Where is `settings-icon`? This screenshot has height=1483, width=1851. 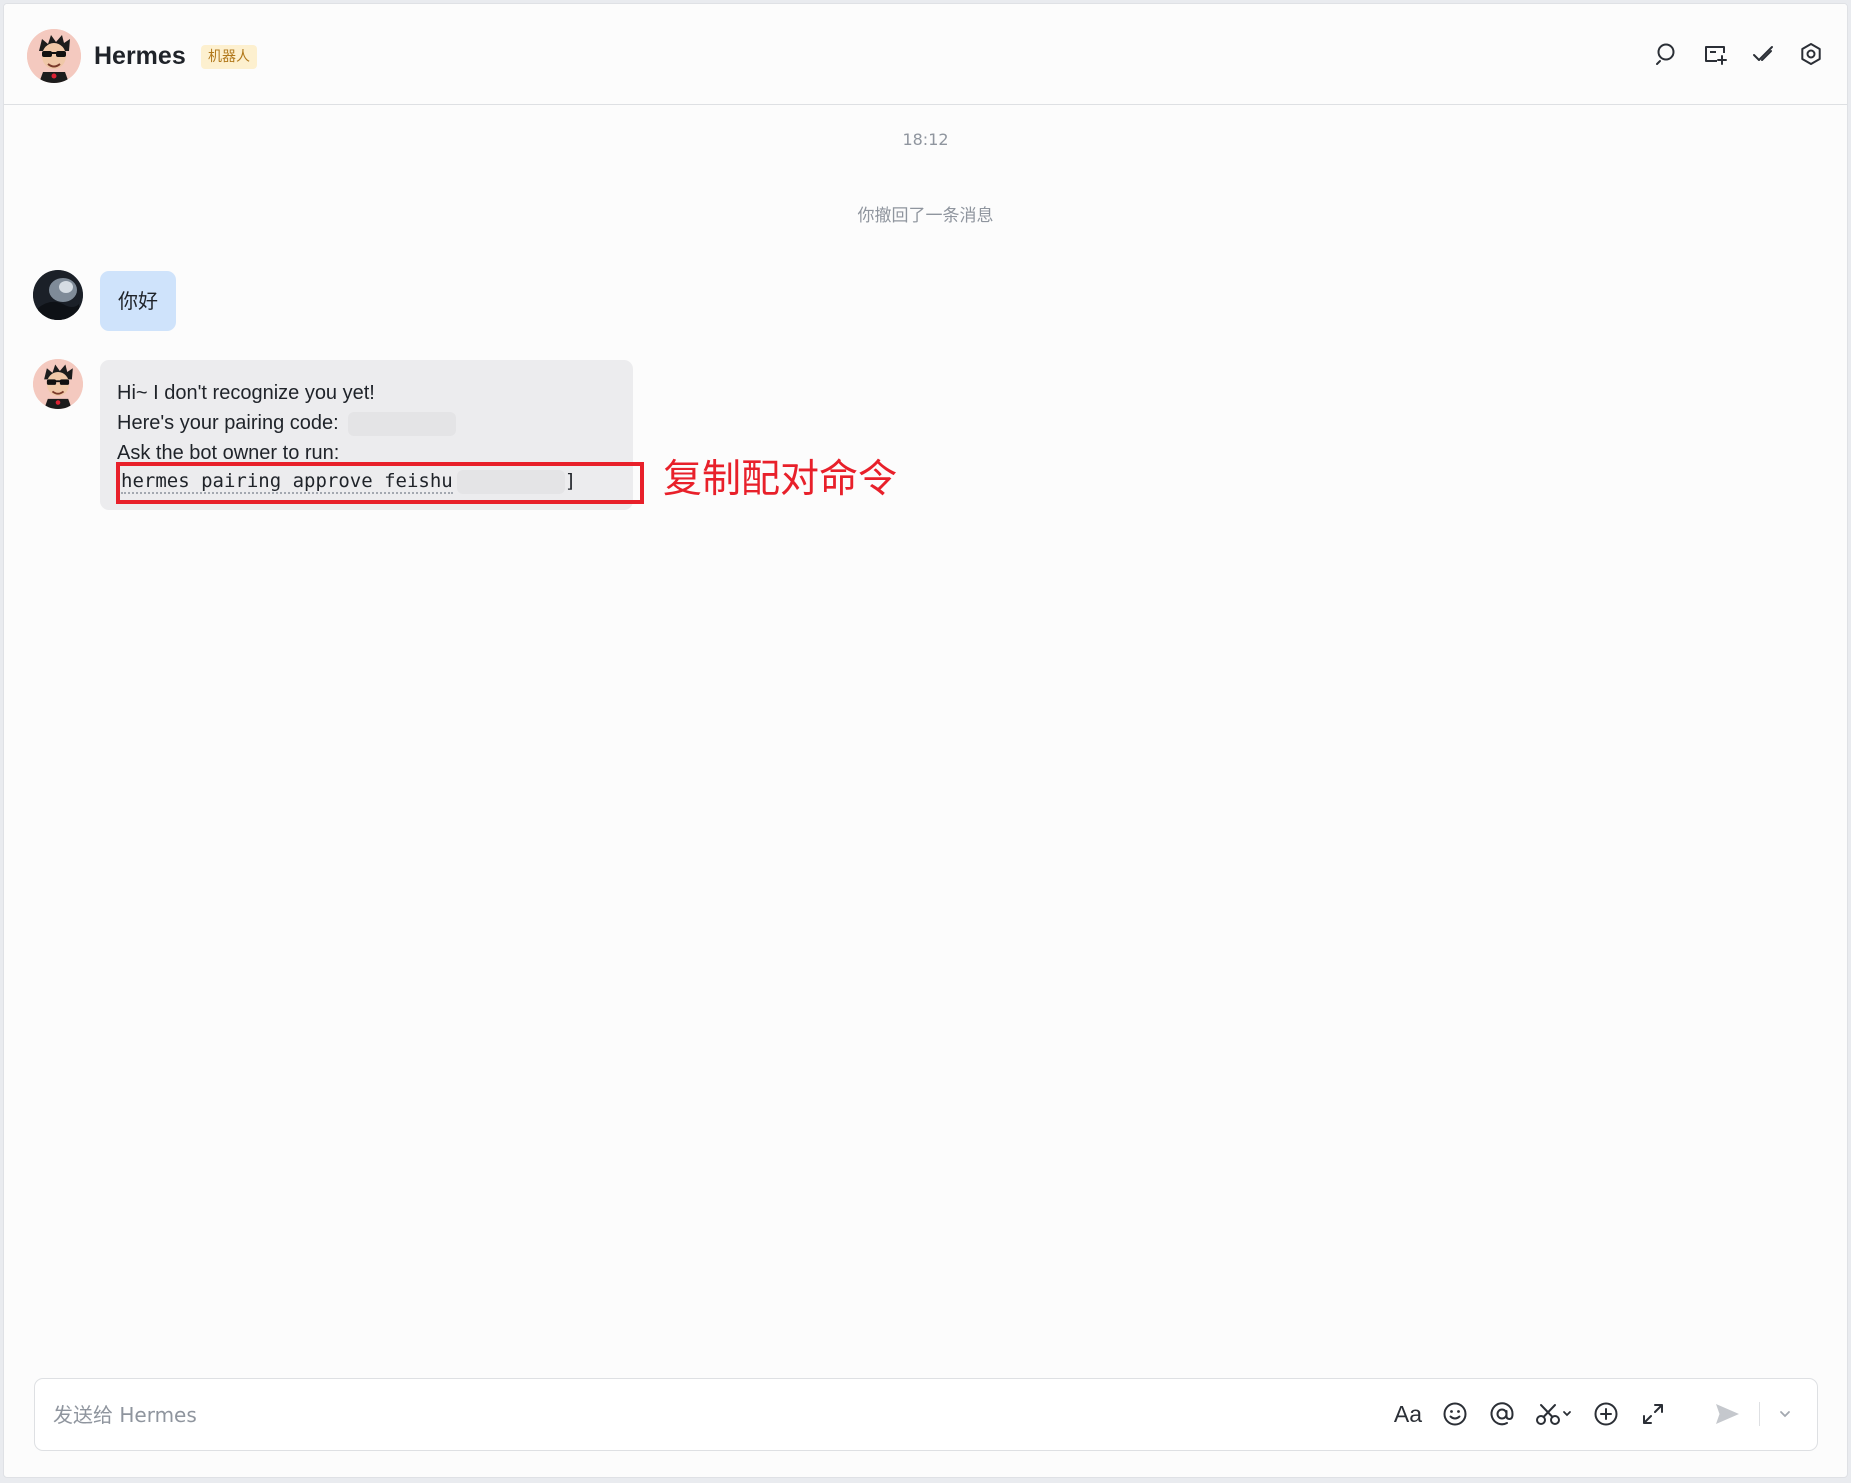 settings-icon is located at coordinates (1811, 54).